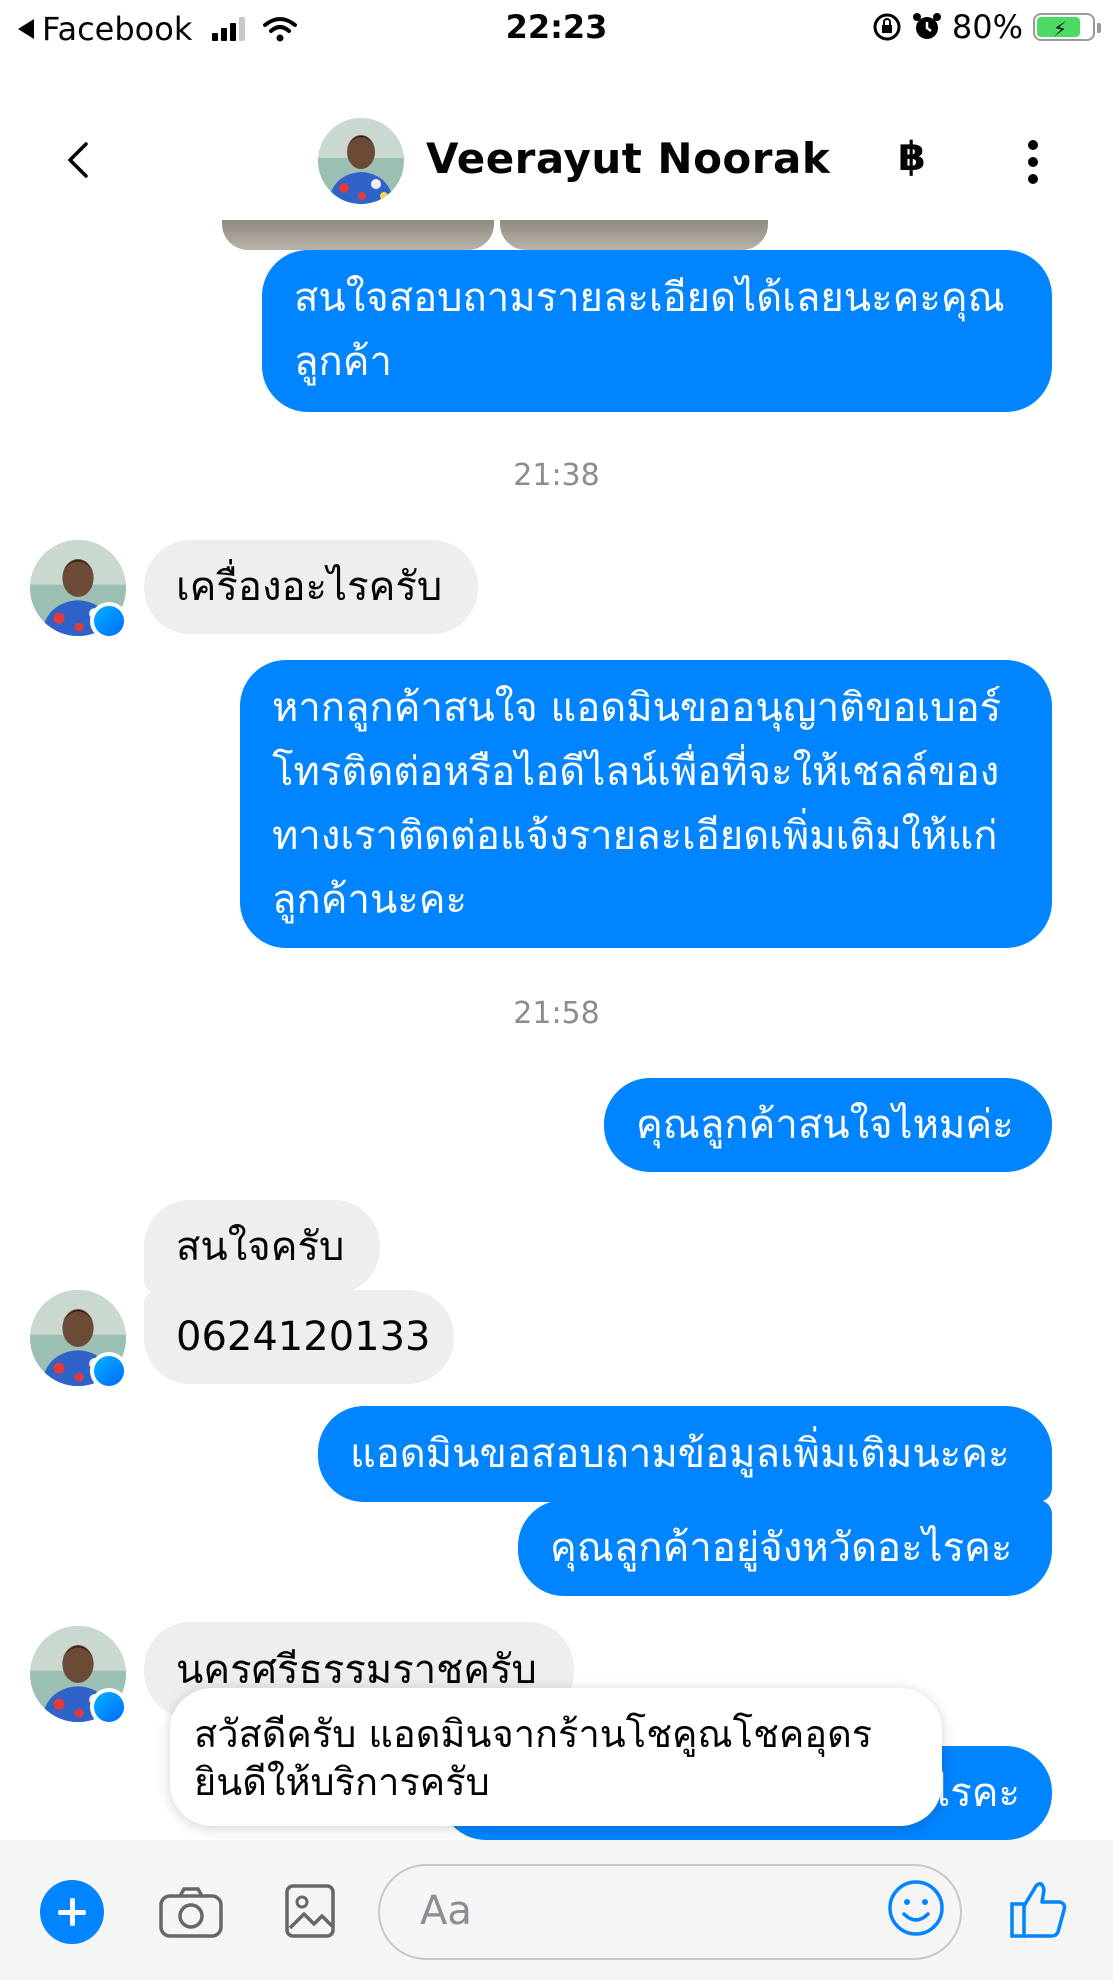 This screenshot has width=1113, height=1980. I want to click on message-text: 0624120133, so click(303, 1337).